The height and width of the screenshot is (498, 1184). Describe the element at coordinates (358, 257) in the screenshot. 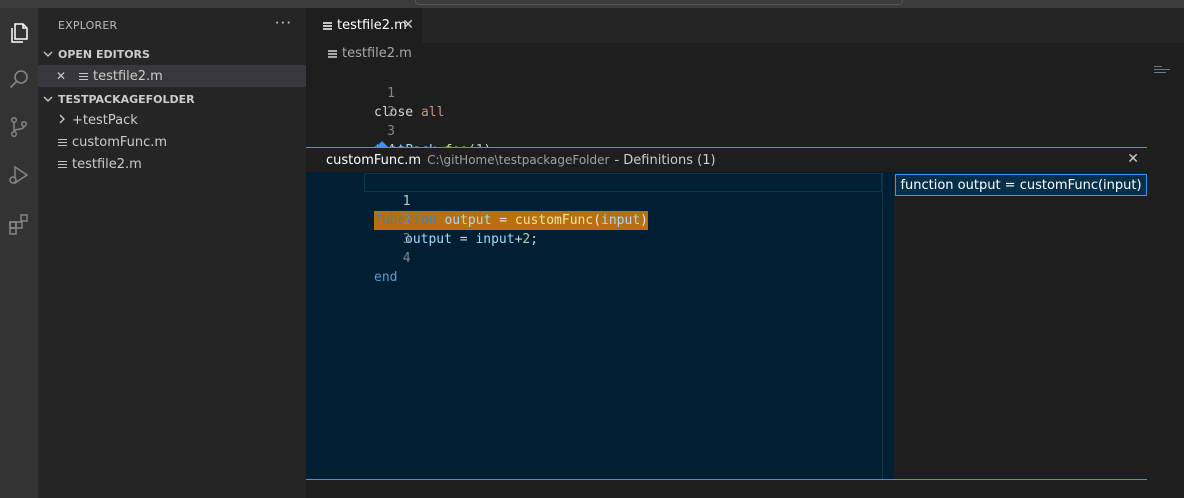

I see `code-line: 4 end` at that location.